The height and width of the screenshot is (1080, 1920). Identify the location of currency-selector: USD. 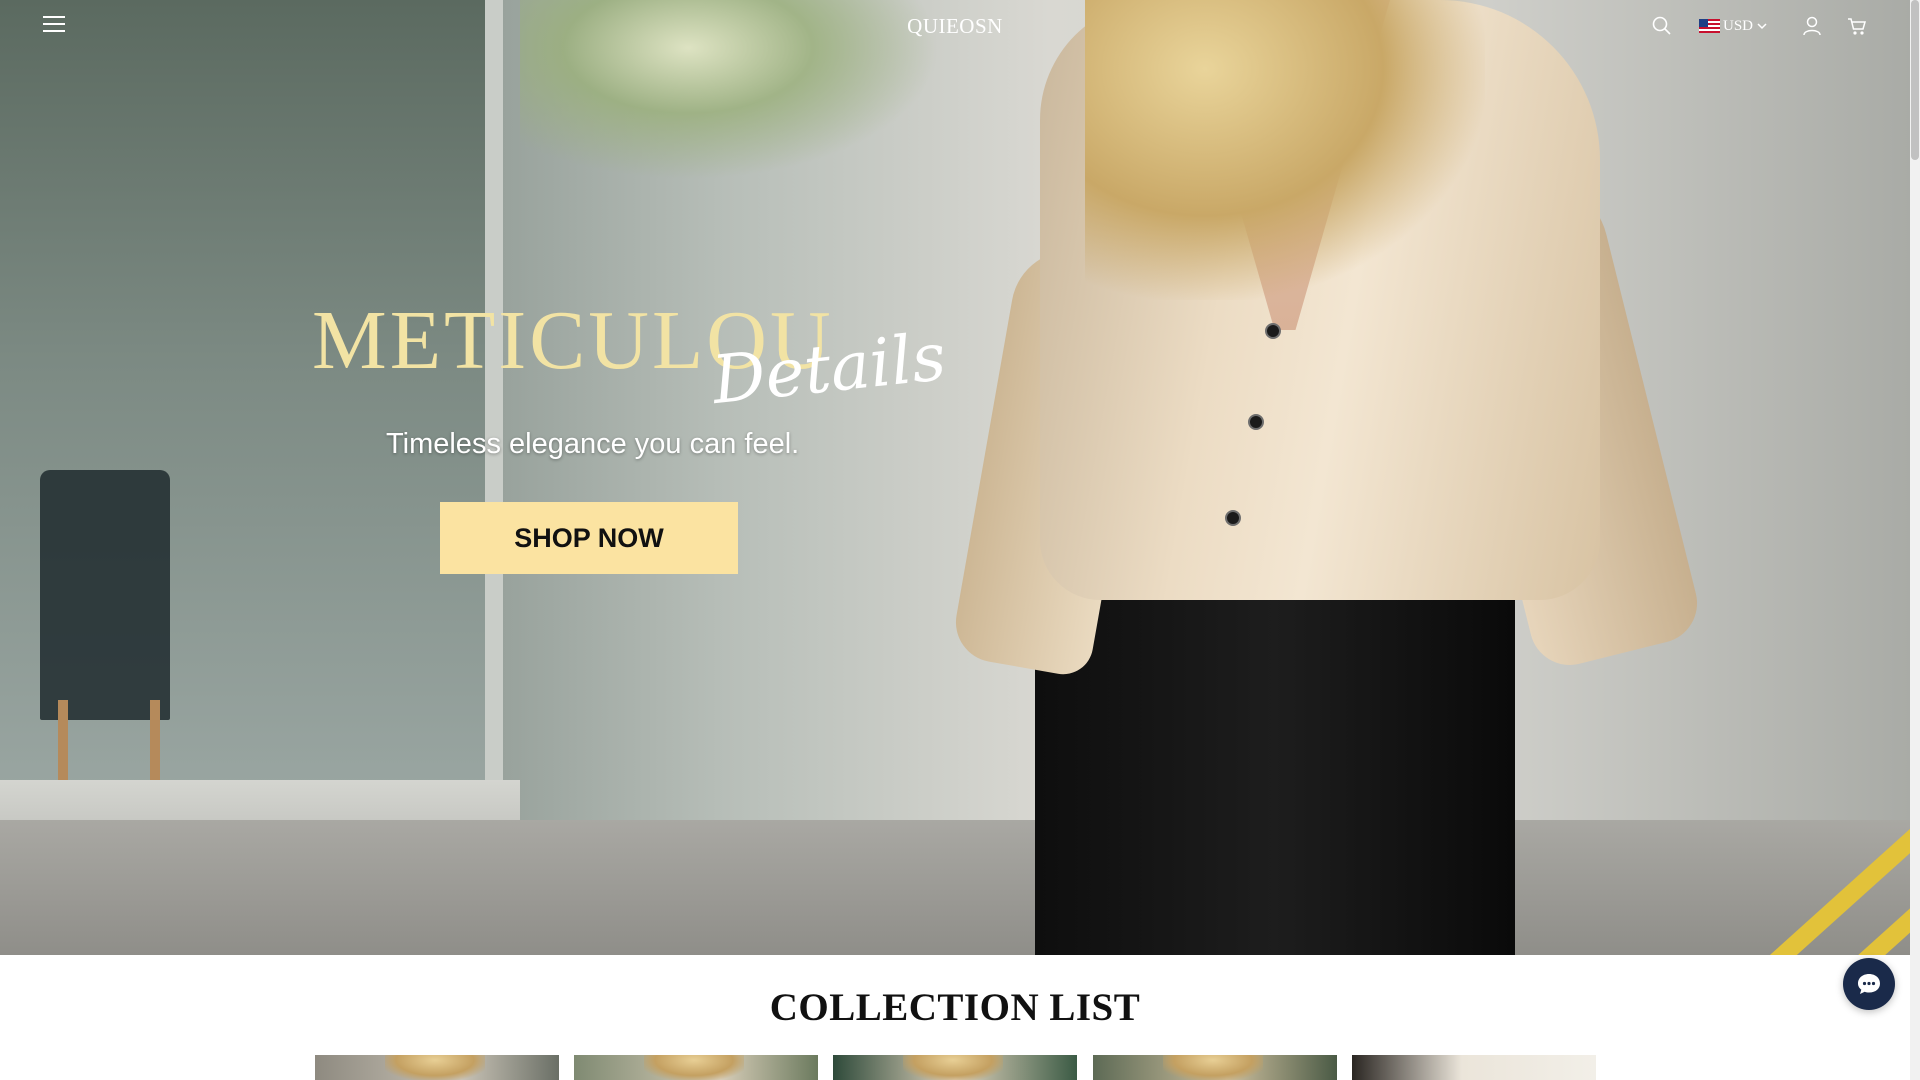
(1733, 26).